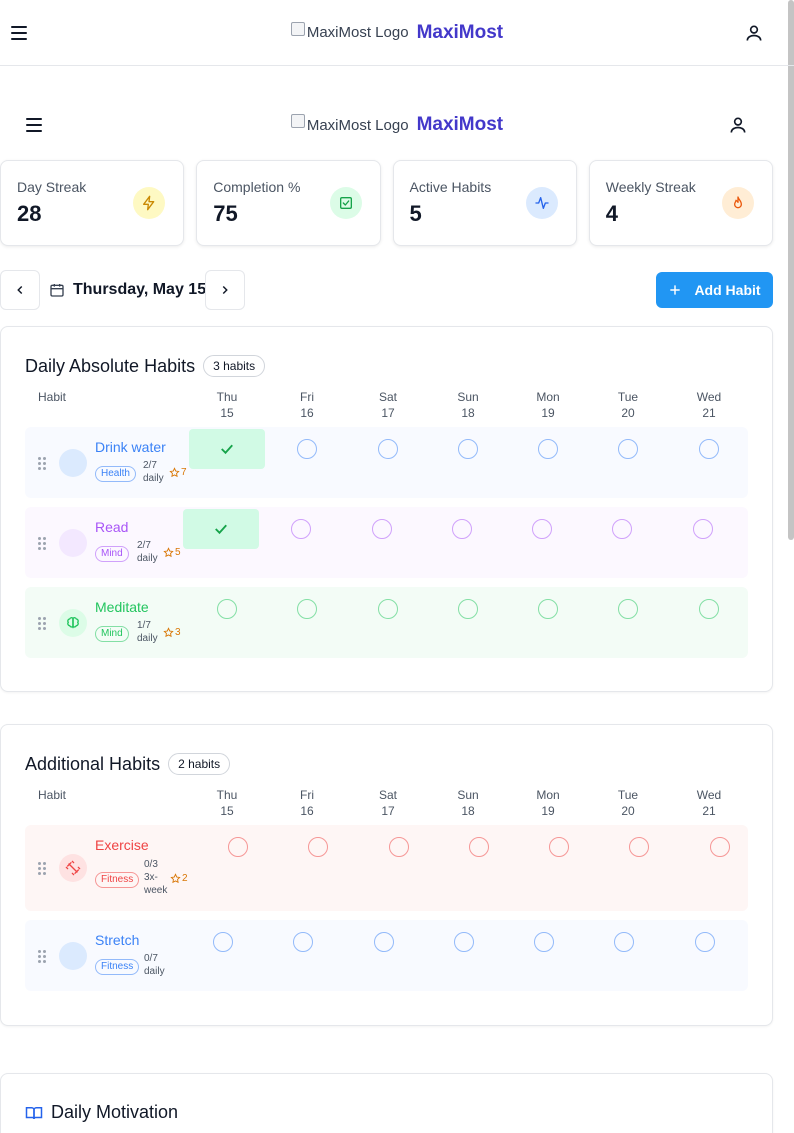 The image size is (794, 1133). Describe the element at coordinates (307, 405) in the screenshot. I see `day-column-header: Fri 16` at that location.